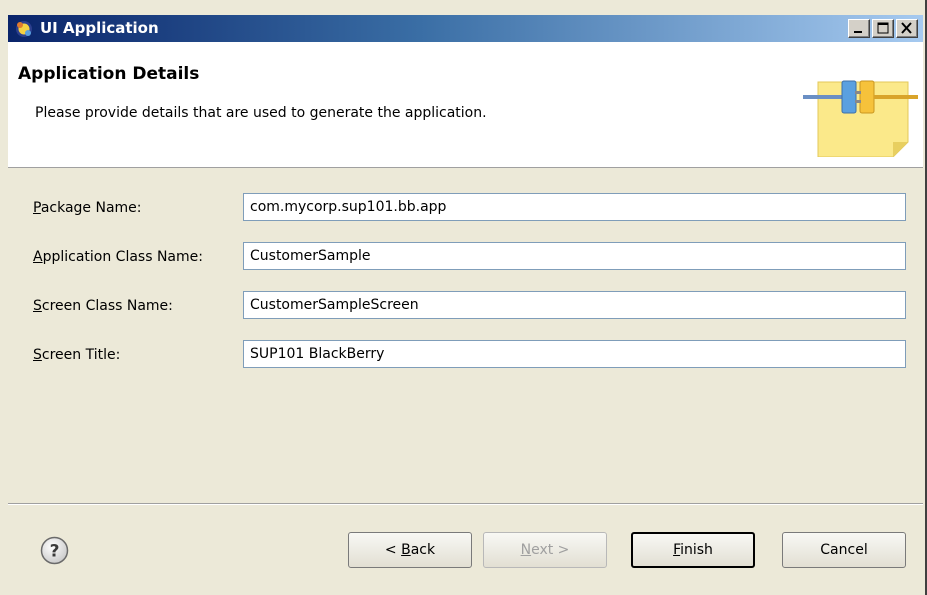  I want to click on eclipse-app-icon, so click(24, 29).